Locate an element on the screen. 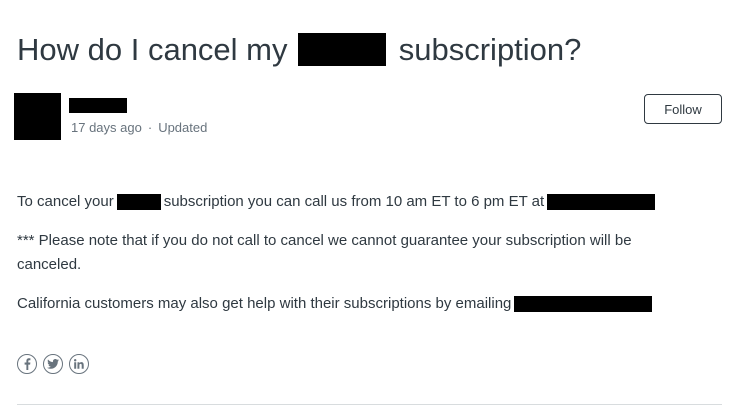 The width and height of the screenshot is (756, 407). twitter-icon is located at coordinates (53, 364).